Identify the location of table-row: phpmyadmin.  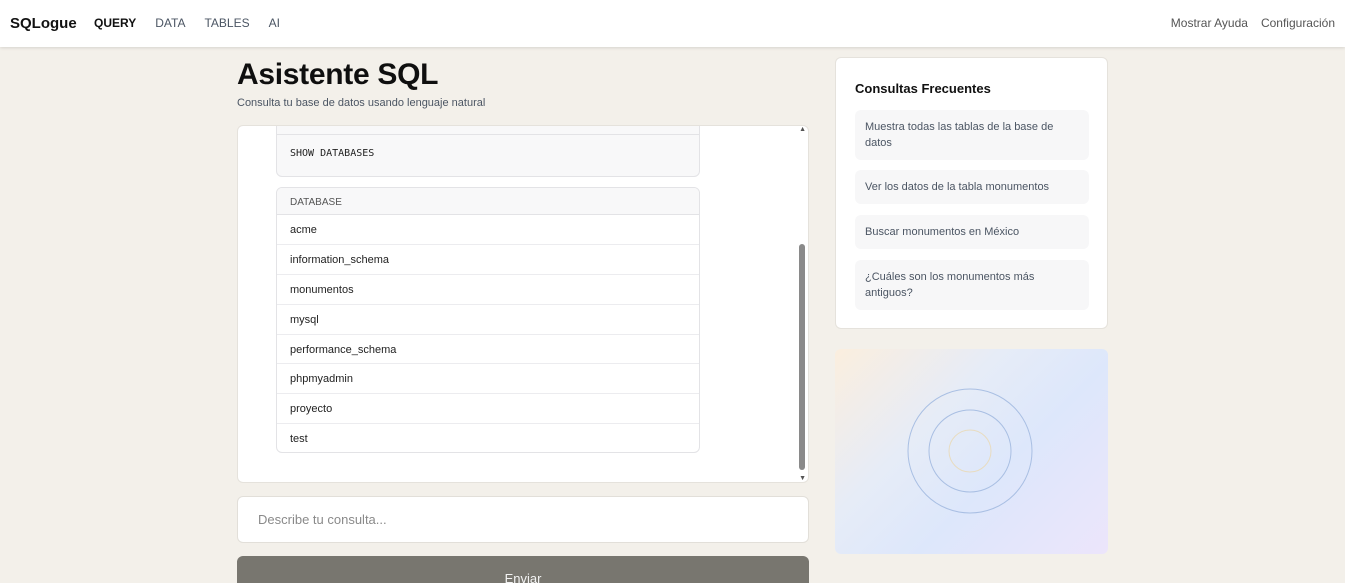
(488, 379).